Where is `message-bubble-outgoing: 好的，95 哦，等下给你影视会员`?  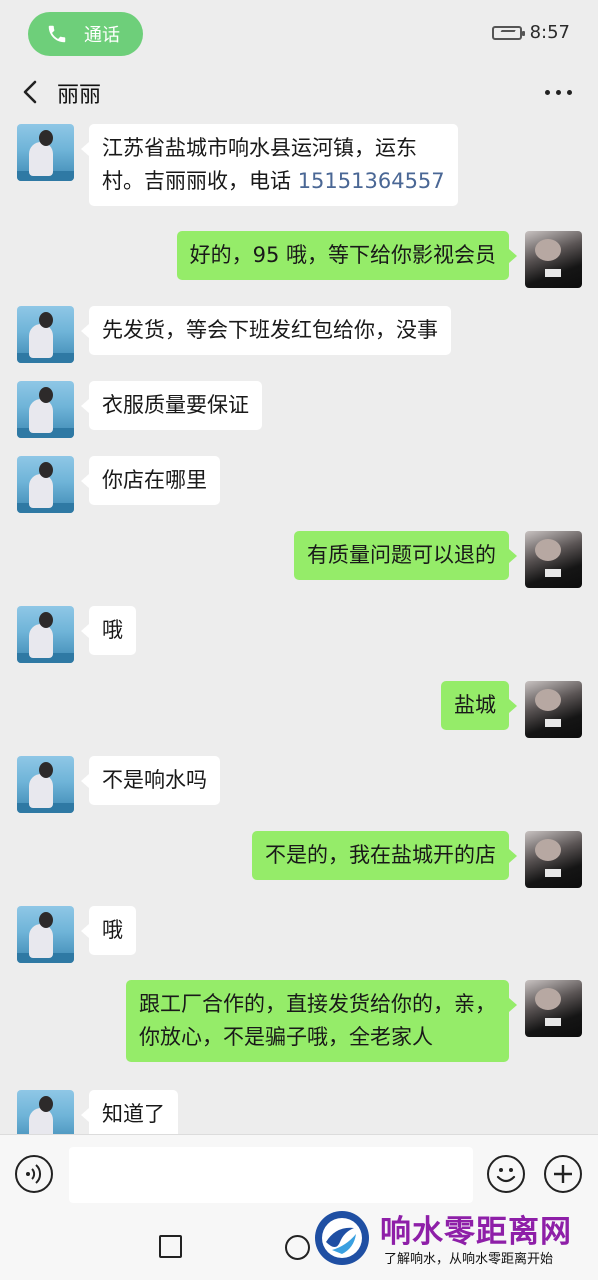
message-bubble-outgoing: 好的，95 哦，等下给你影视会员 is located at coordinates (347, 255).